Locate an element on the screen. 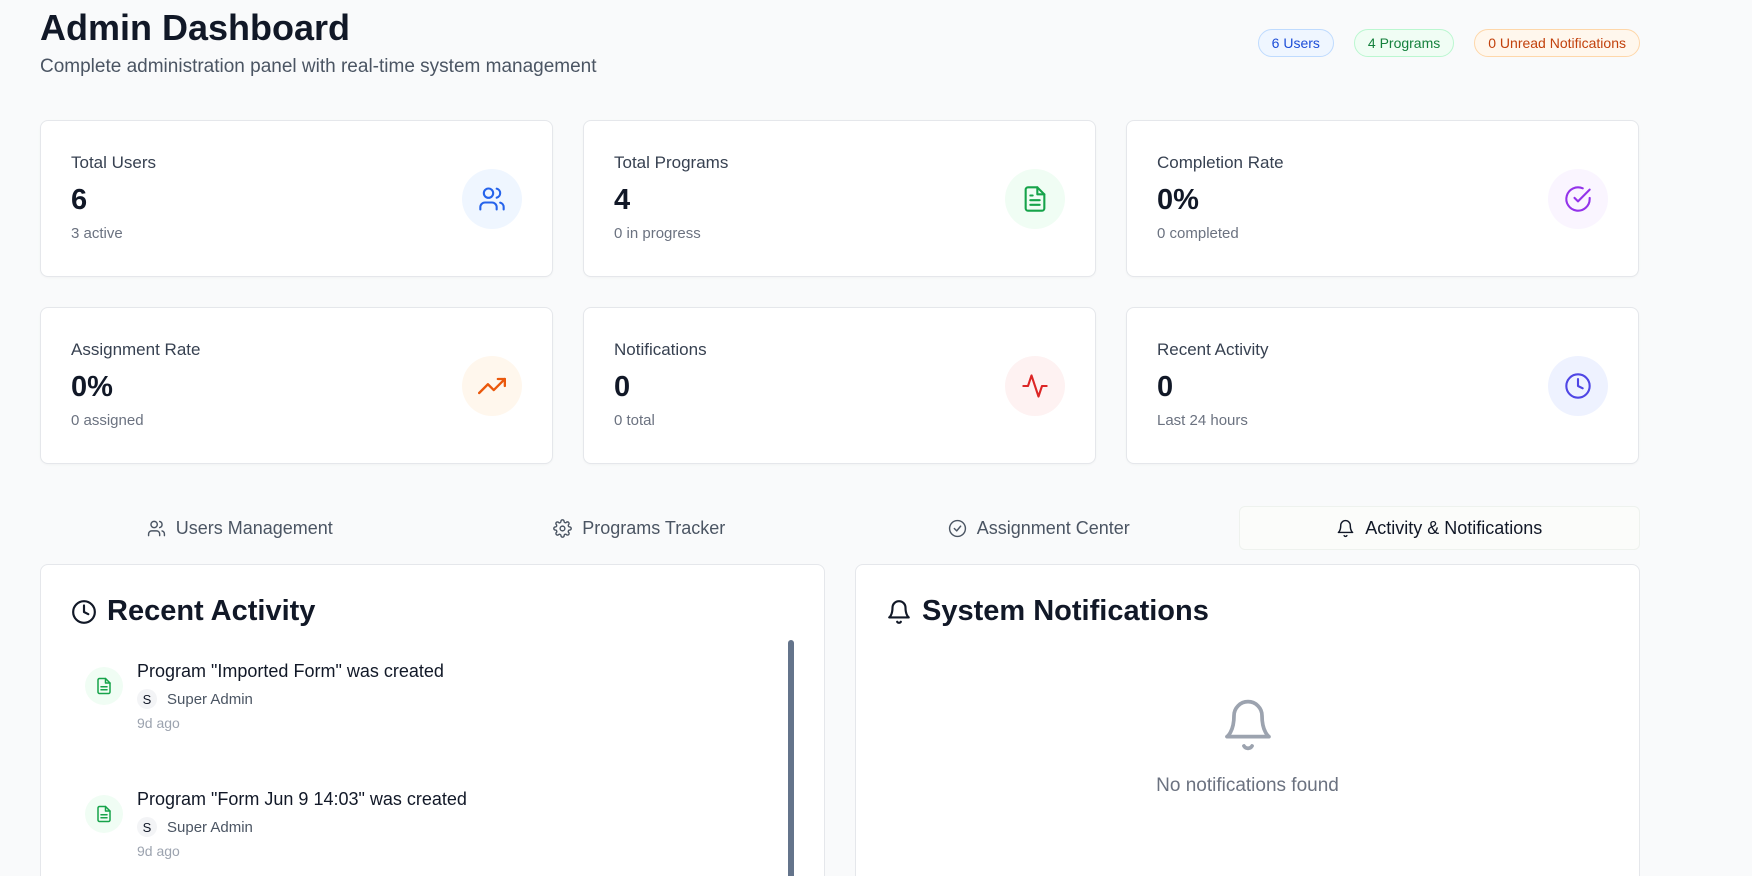 The height and width of the screenshot is (876, 1752). stat-card-notifications: Notifications 0 0 total is located at coordinates (839, 385).